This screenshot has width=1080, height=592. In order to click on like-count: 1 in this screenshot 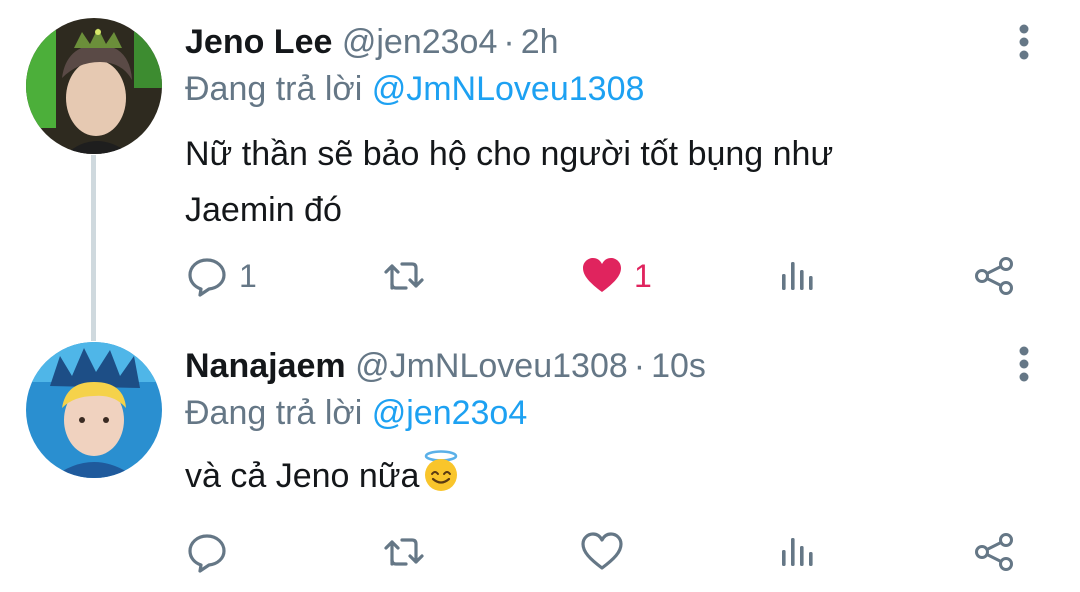, I will do `click(643, 275)`.